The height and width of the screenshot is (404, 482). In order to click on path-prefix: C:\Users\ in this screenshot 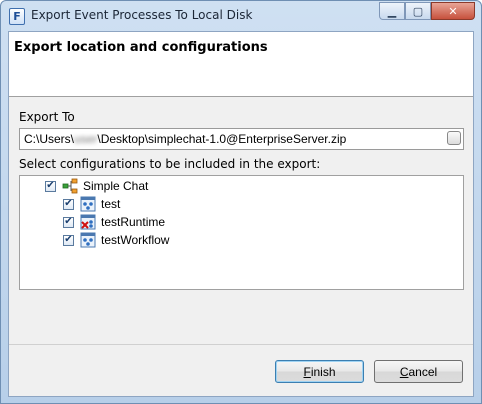, I will do `click(49, 139)`.